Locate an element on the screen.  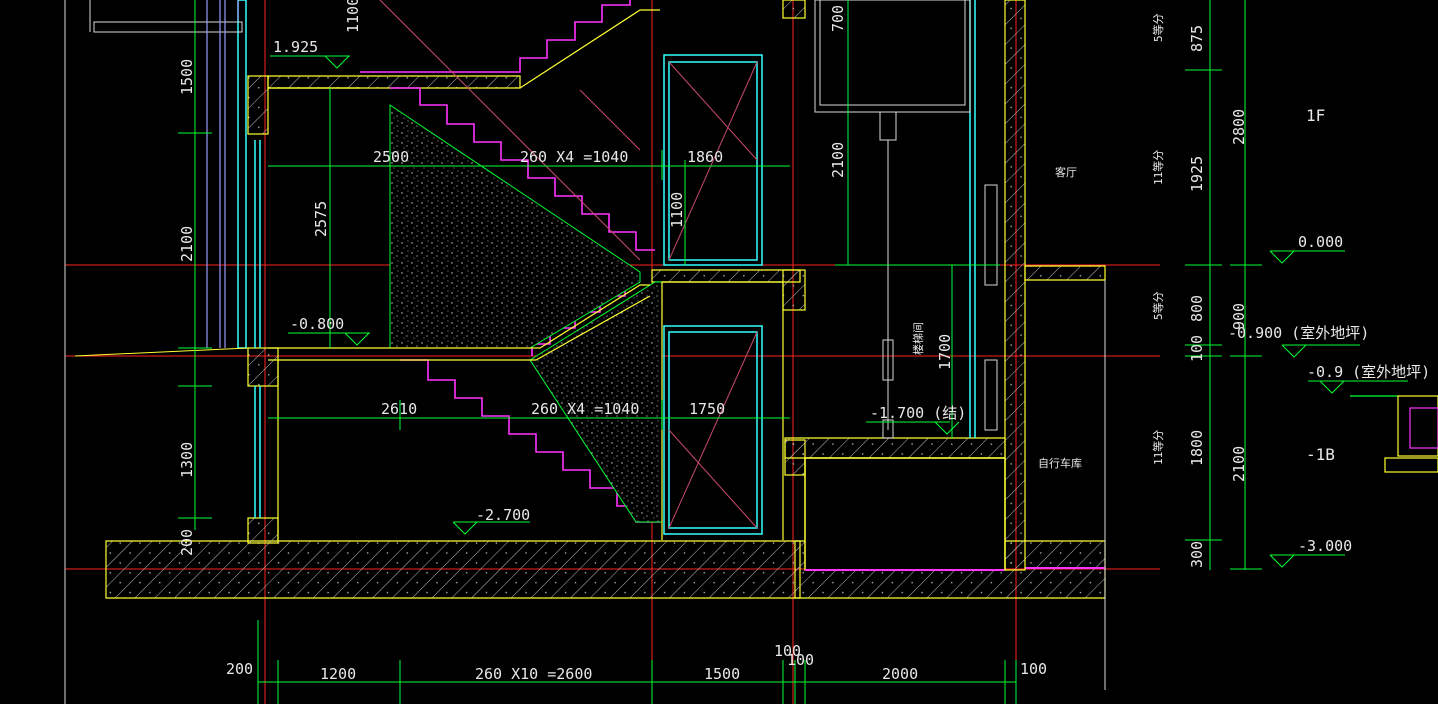
level-0: 1.925 is located at coordinates (295, 47).